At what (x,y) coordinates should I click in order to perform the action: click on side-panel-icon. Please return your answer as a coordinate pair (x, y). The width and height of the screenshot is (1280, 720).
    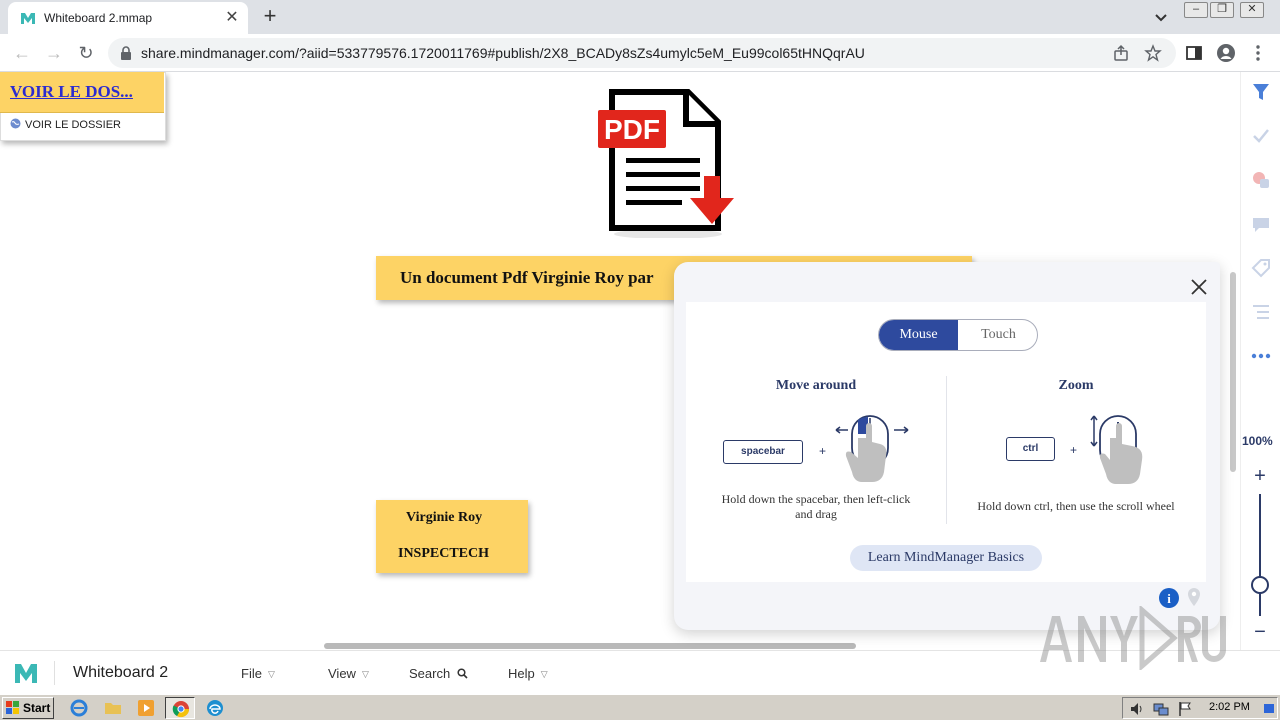
    Looking at the image, I should click on (1194, 53).